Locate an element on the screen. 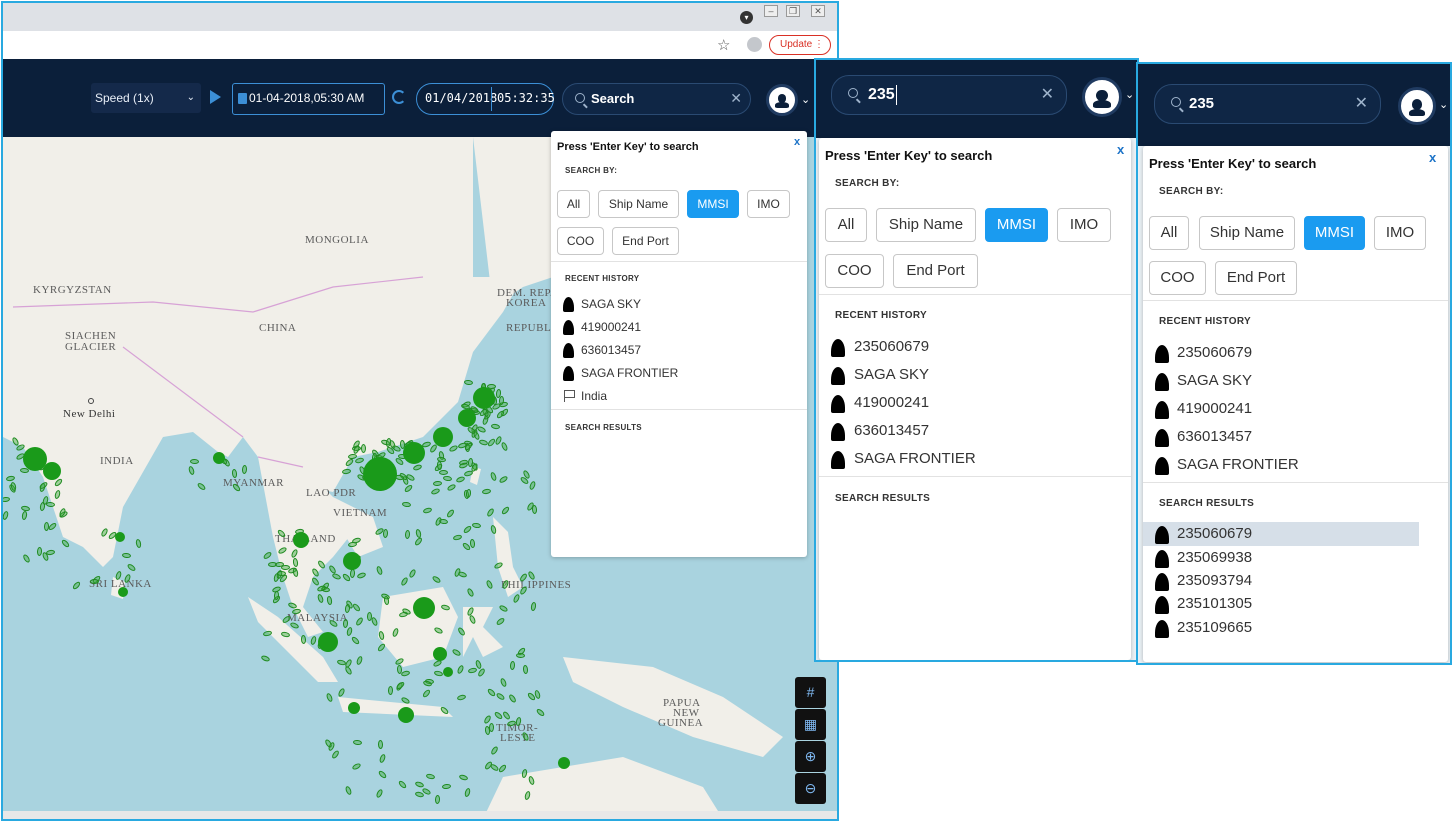 This screenshot has height=823, width=1453. grid-icon: # is located at coordinates (810, 692).